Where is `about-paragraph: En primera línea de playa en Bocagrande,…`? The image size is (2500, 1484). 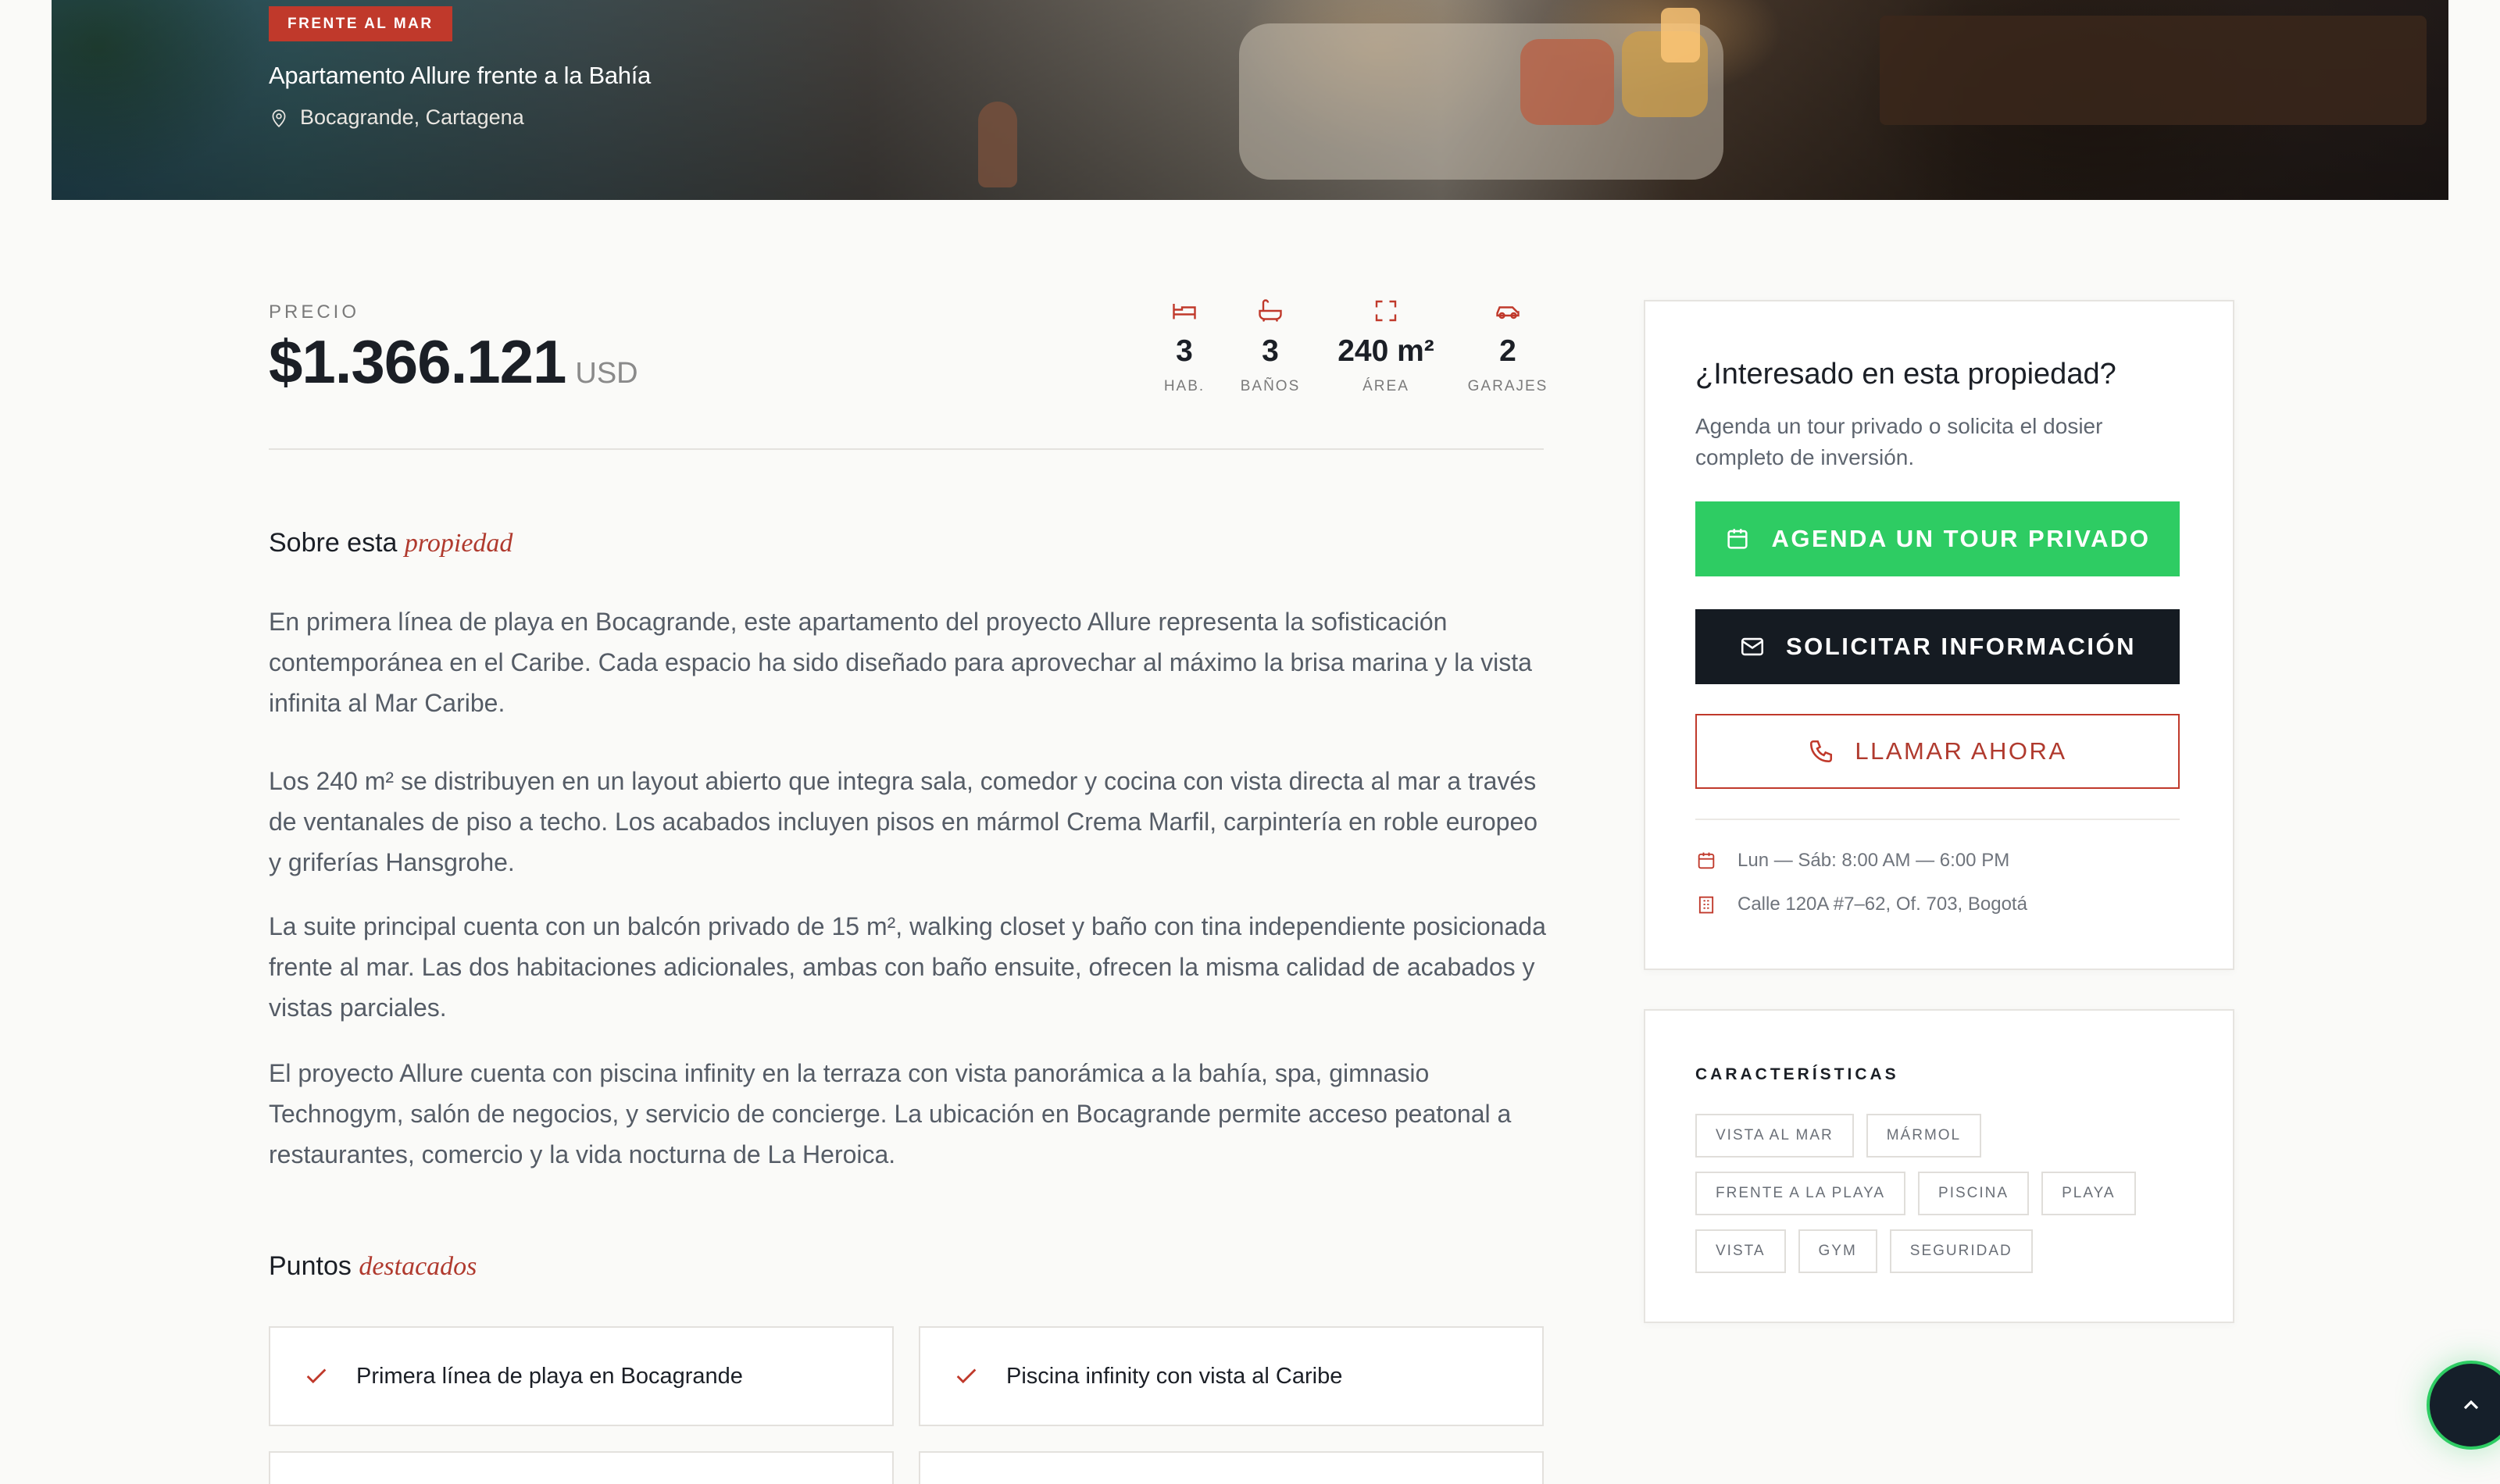
about-paragraph: En primera línea de playa en Bocagrande,… is located at coordinates (901, 662).